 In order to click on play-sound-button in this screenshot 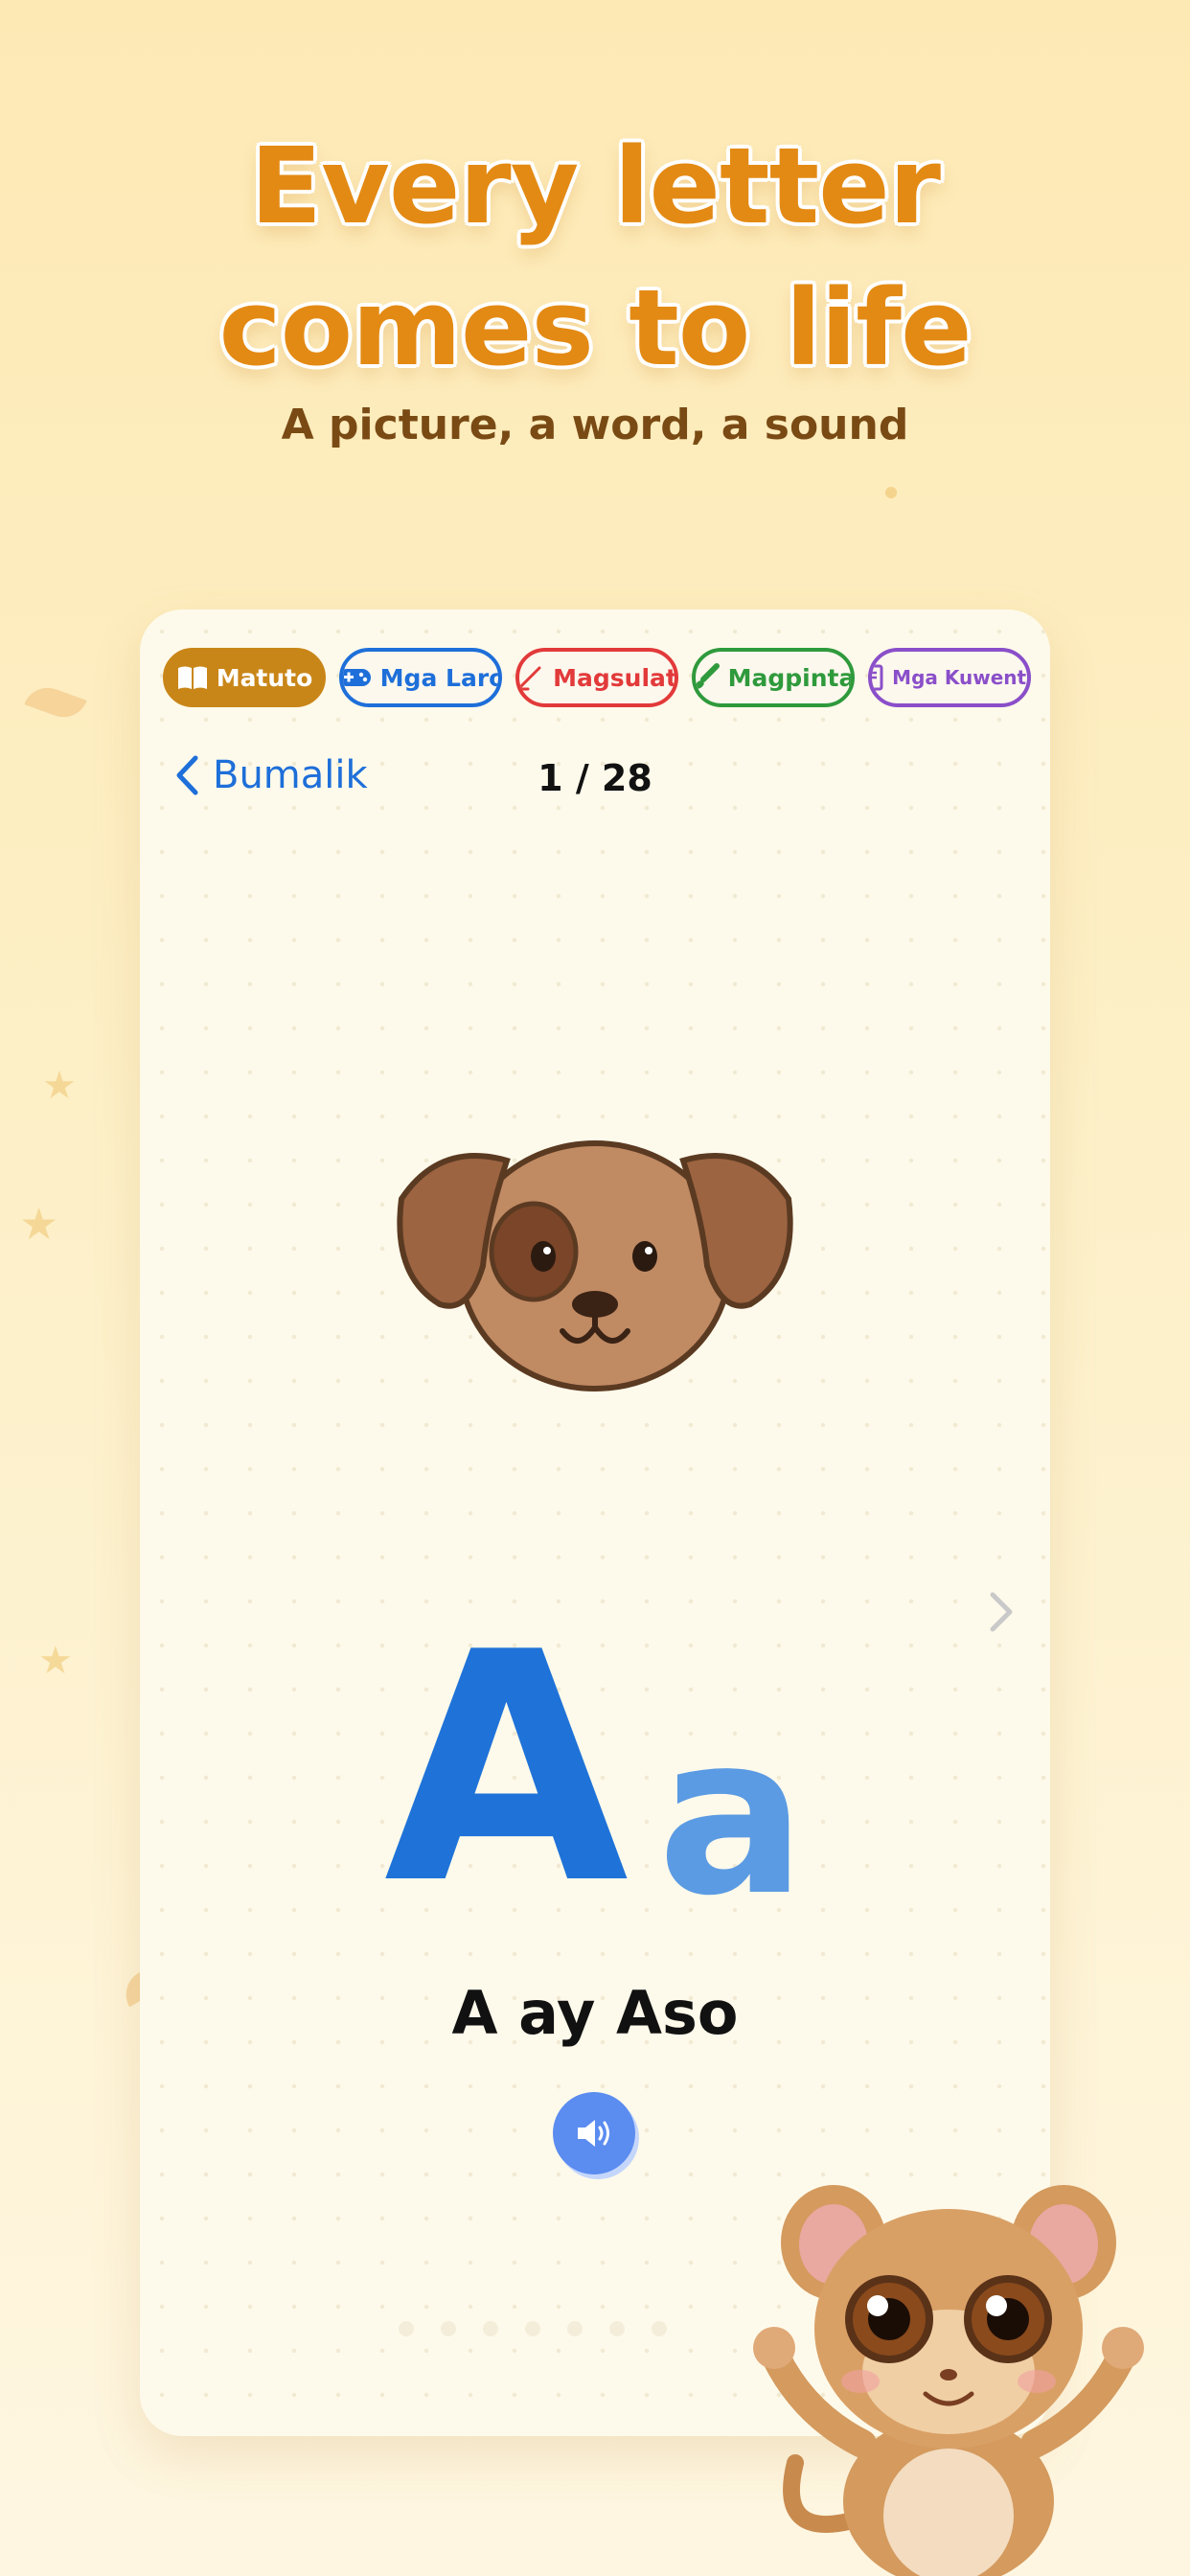, I will do `click(594, 2133)`.